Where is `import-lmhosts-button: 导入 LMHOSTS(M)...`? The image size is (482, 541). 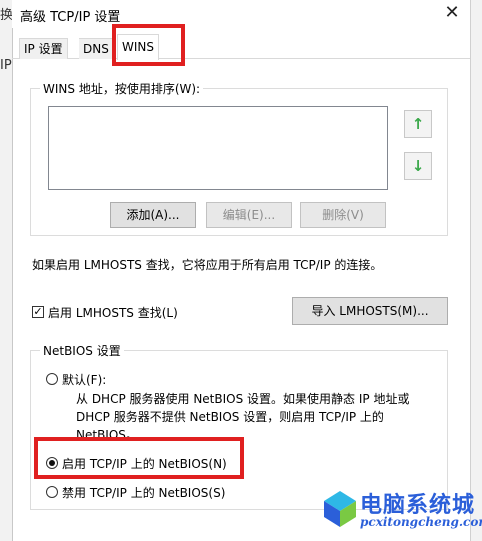 import-lmhosts-button: 导入 LMHOSTS(M)... is located at coordinates (370, 311).